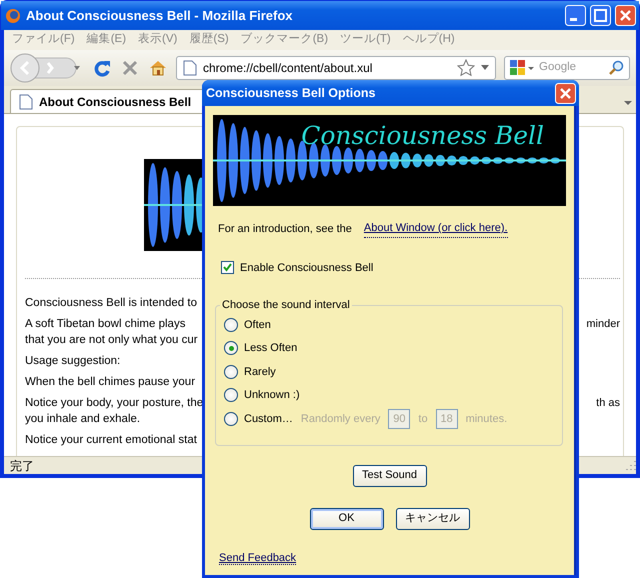 The width and height of the screenshot is (640, 578). Describe the element at coordinates (111, 303) in the screenshot. I see `body-text: Consciousness Bell is intended to` at that location.